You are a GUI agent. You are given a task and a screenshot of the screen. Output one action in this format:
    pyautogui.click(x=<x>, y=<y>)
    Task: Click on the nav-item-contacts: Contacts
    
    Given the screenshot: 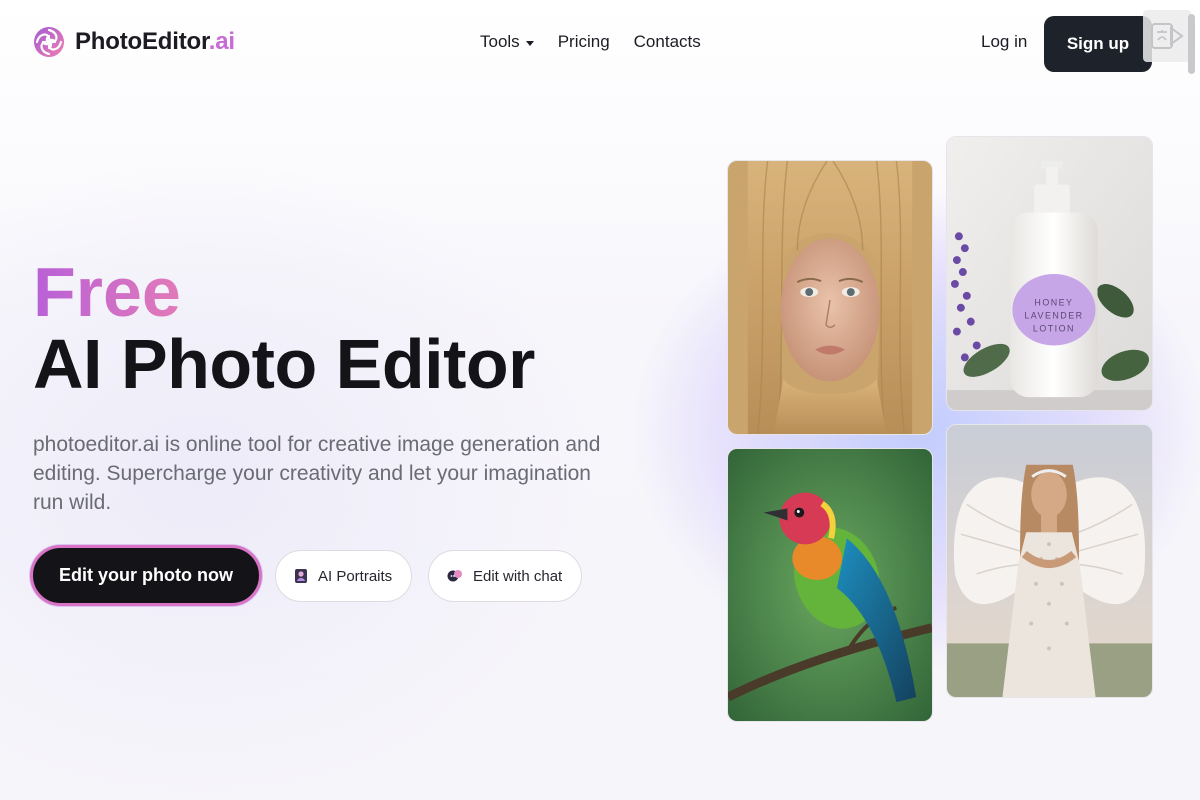 What is the action you would take?
    pyautogui.click(x=667, y=42)
    